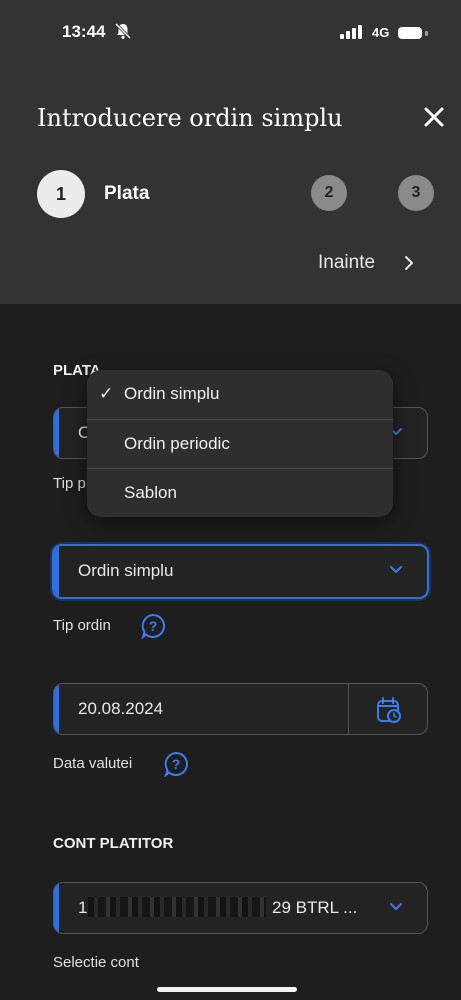  Describe the element at coordinates (123, 31) in the screenshot. I see `bell-slash-icon` at that location.